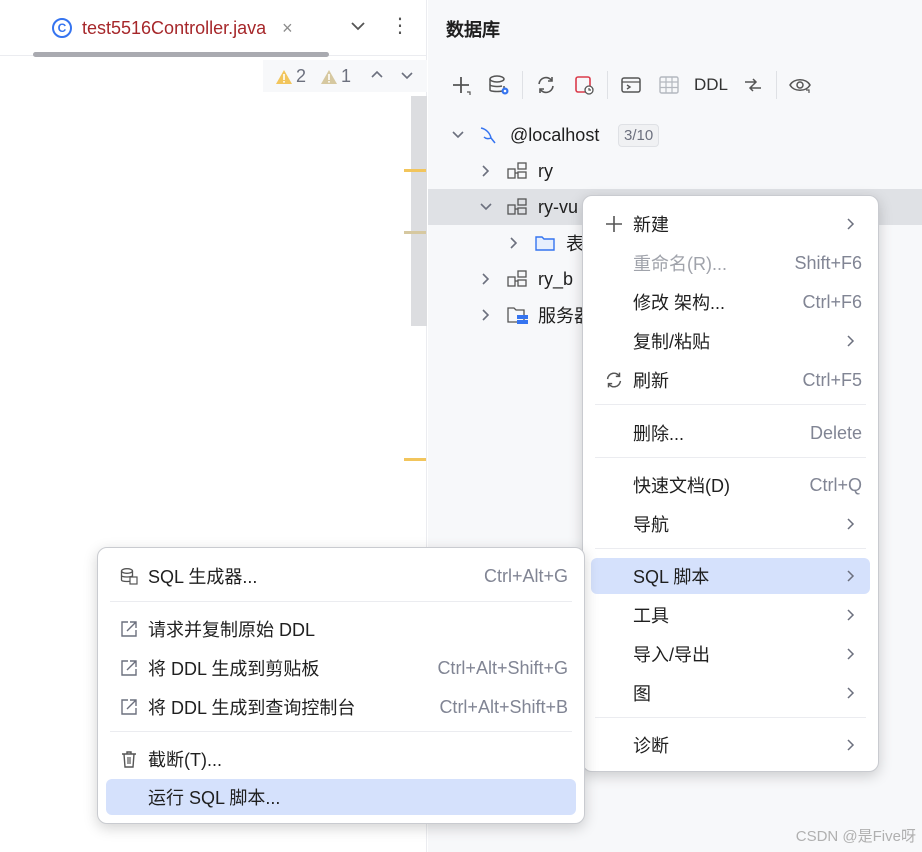  I want to click on folder-icon, so click(545, 243).